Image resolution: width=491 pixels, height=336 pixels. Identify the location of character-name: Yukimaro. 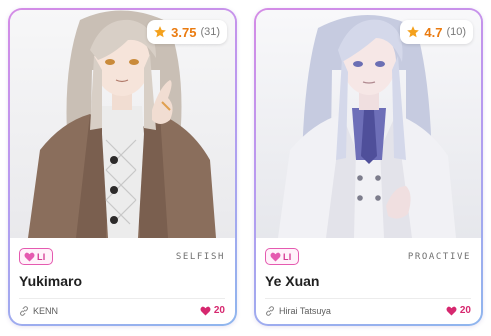
(50, 281).